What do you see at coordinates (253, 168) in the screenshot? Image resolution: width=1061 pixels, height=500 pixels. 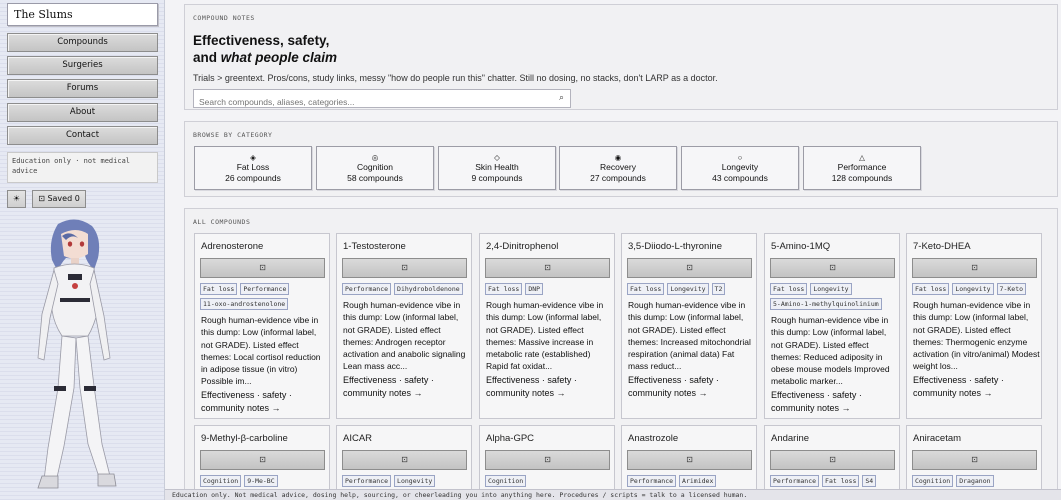 I see `category-fat-loss-button: ◈ Fat Loss 26 compounds` at bounding box center [253, 168].